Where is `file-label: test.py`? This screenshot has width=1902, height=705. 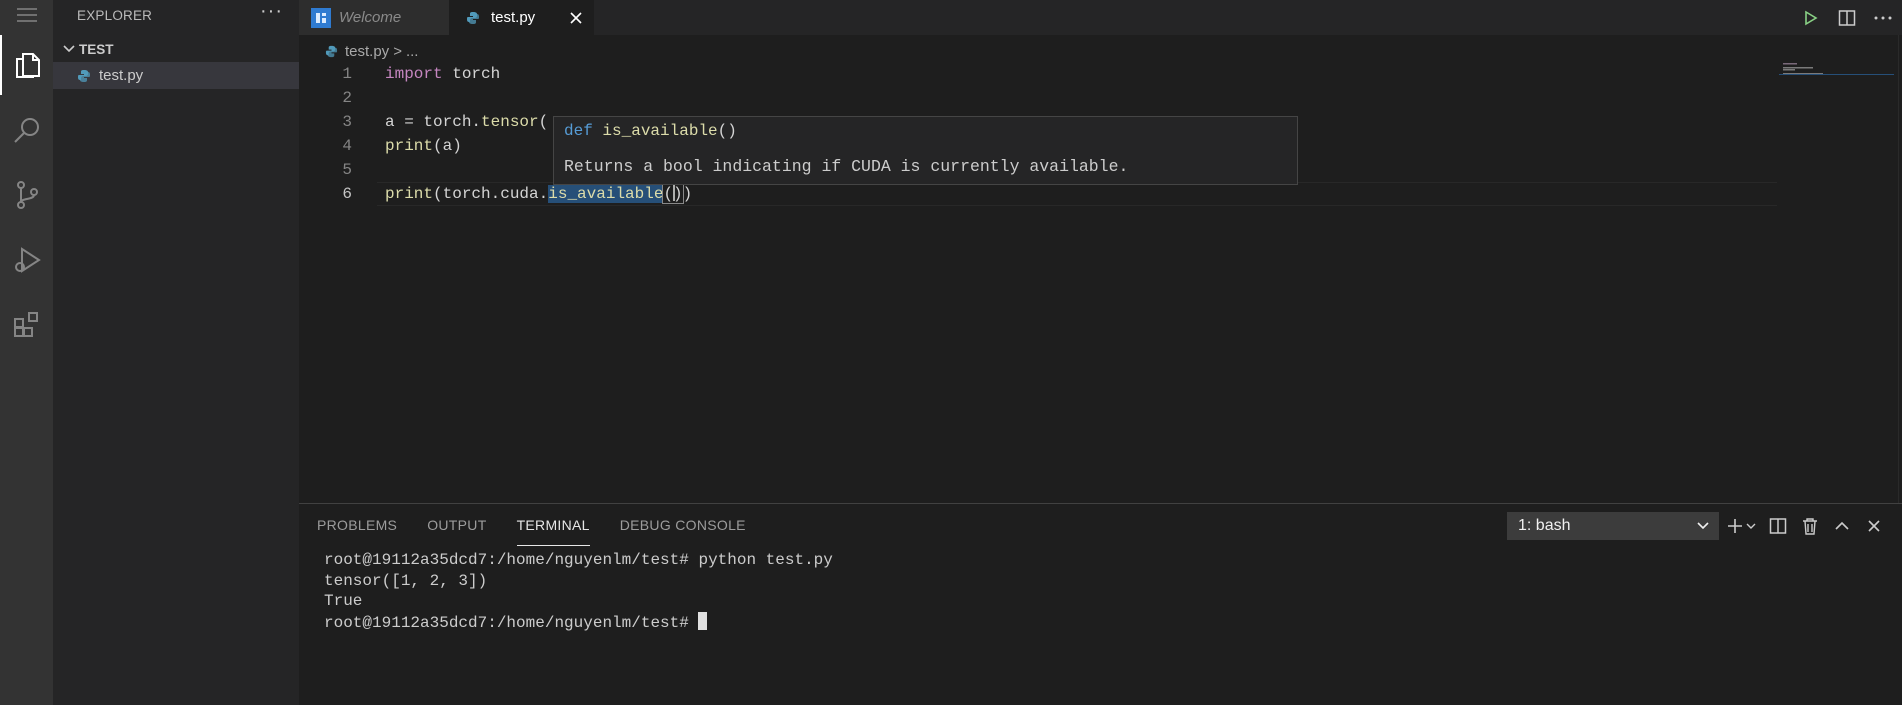 file-label: test.py is located at coordinates (121, 75).